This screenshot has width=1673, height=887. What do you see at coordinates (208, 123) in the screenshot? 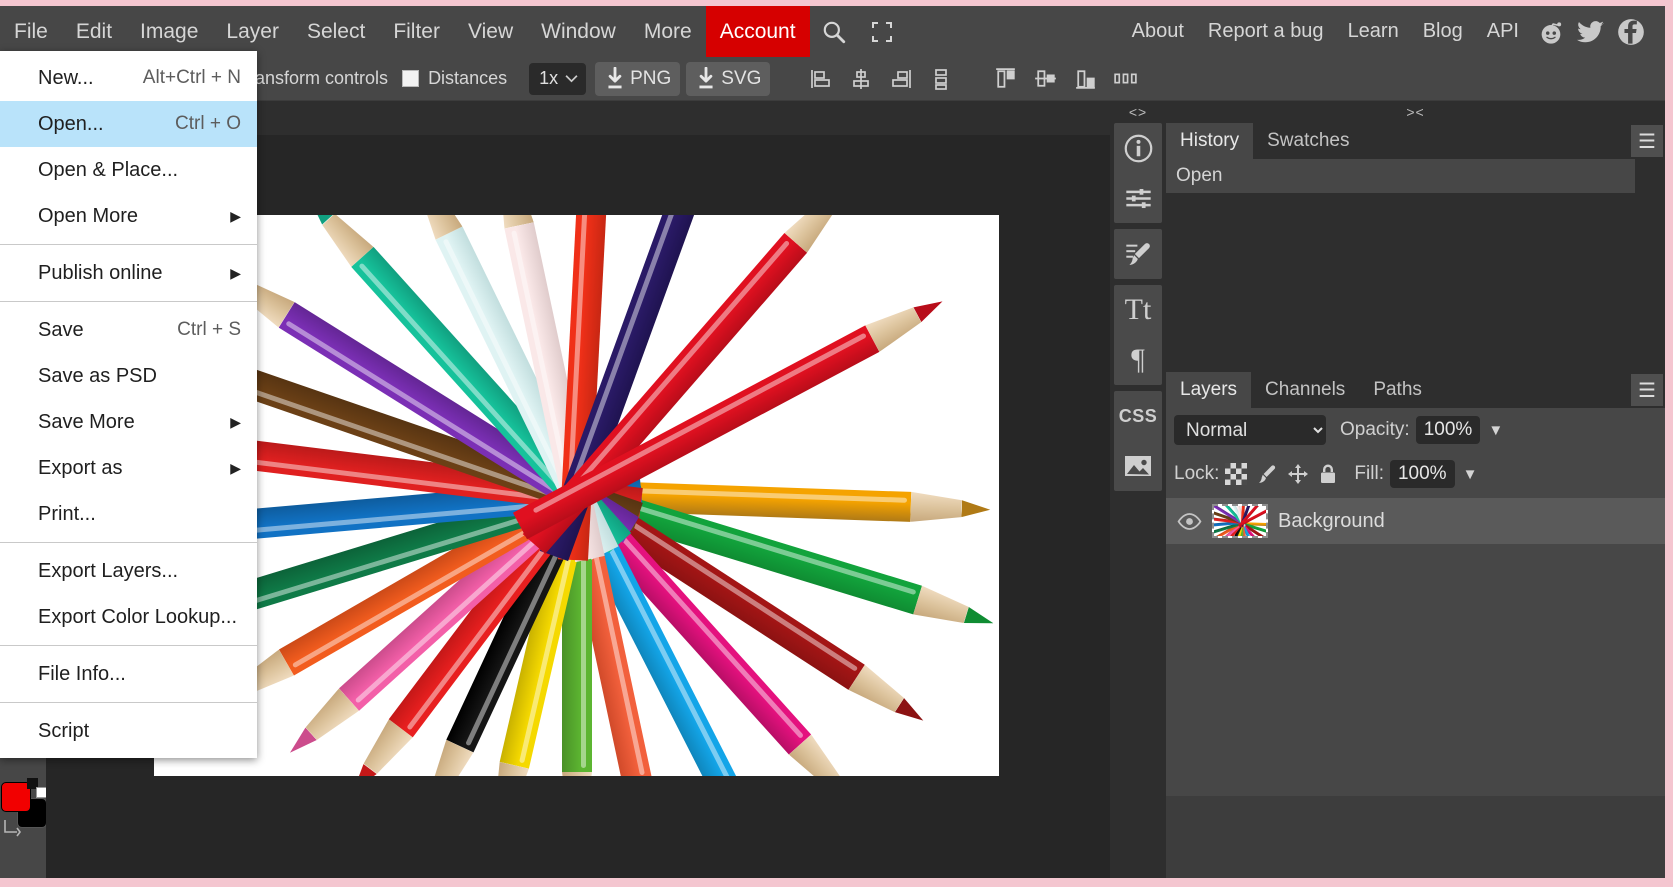
I see `menu-item-shortcut: Ctrl + O` at bounding box center [208, 123].